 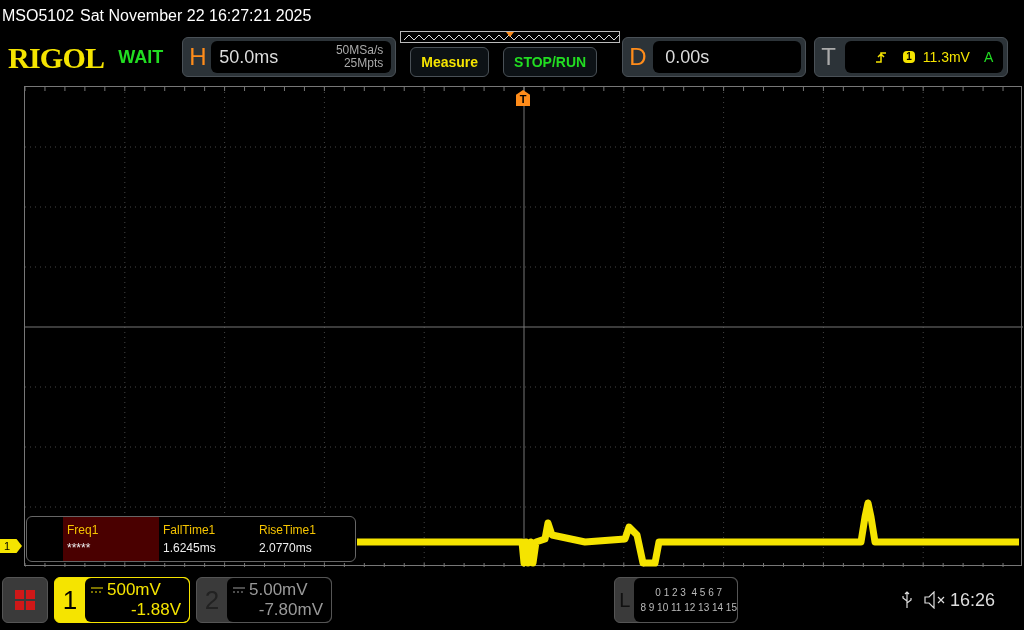 I want to click on measurement-name: FallTime1, so click(x=190, y=530).